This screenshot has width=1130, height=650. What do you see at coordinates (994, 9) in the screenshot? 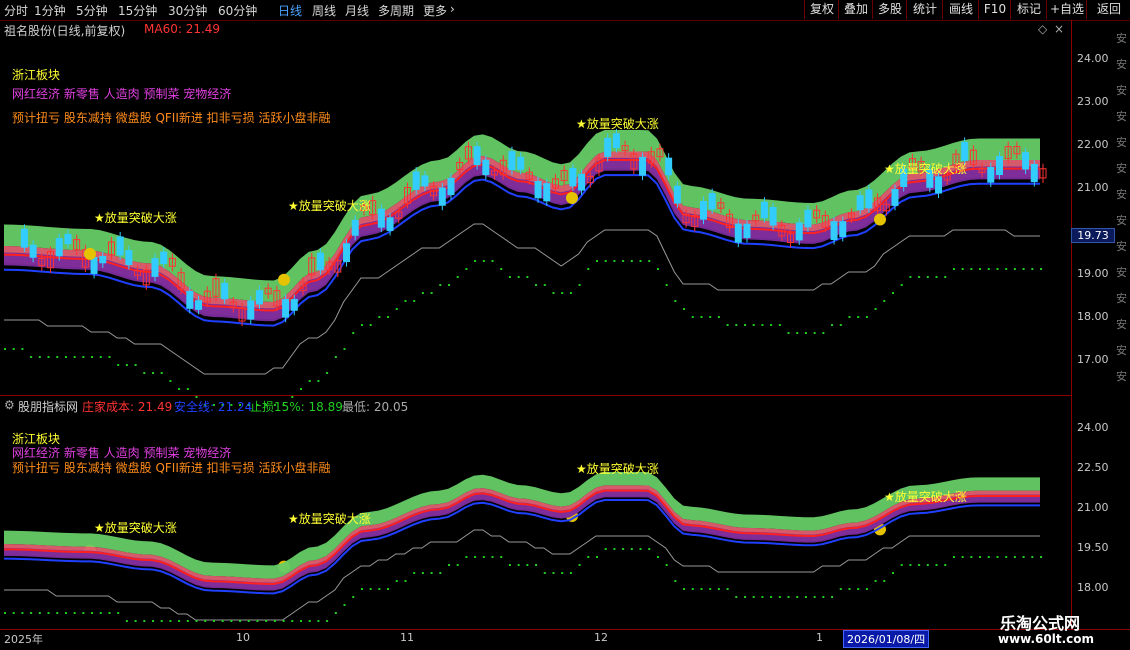
I see `f10-button: F10` at bounding box center [994, 9].